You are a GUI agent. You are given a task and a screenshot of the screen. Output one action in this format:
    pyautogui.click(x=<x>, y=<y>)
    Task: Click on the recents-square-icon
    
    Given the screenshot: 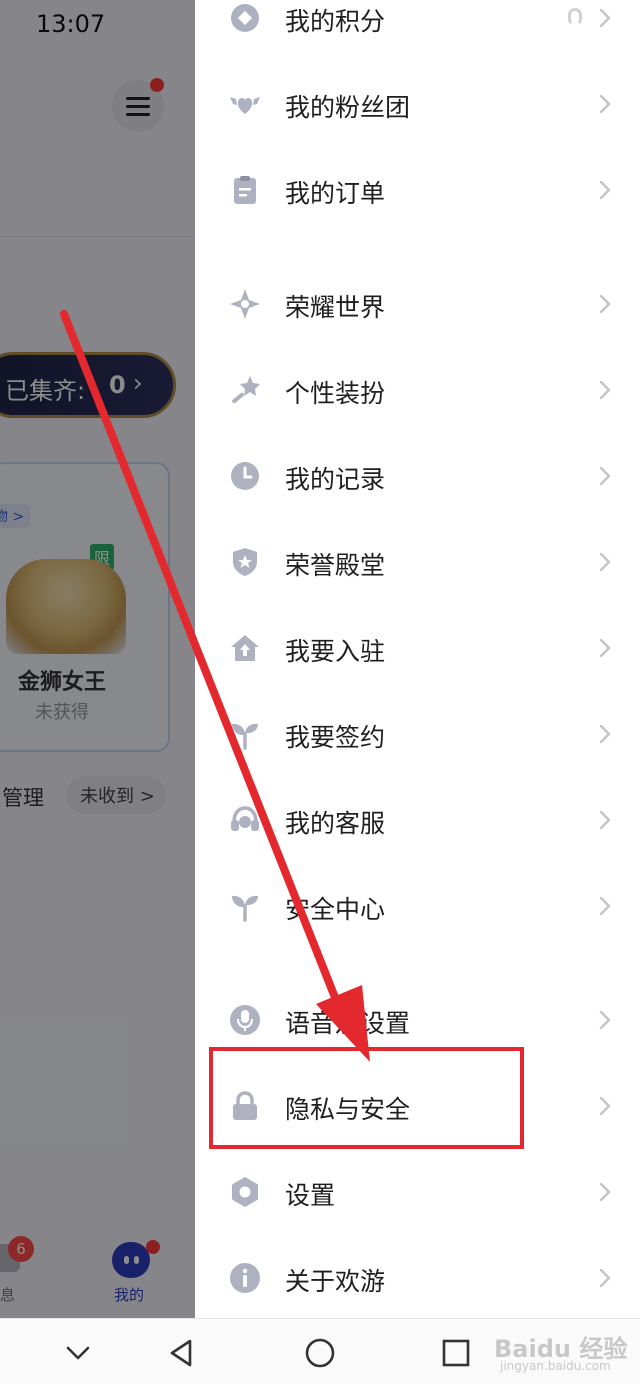 What is the action you would take?
    pyautogui.click(x=456, y=1353)
    